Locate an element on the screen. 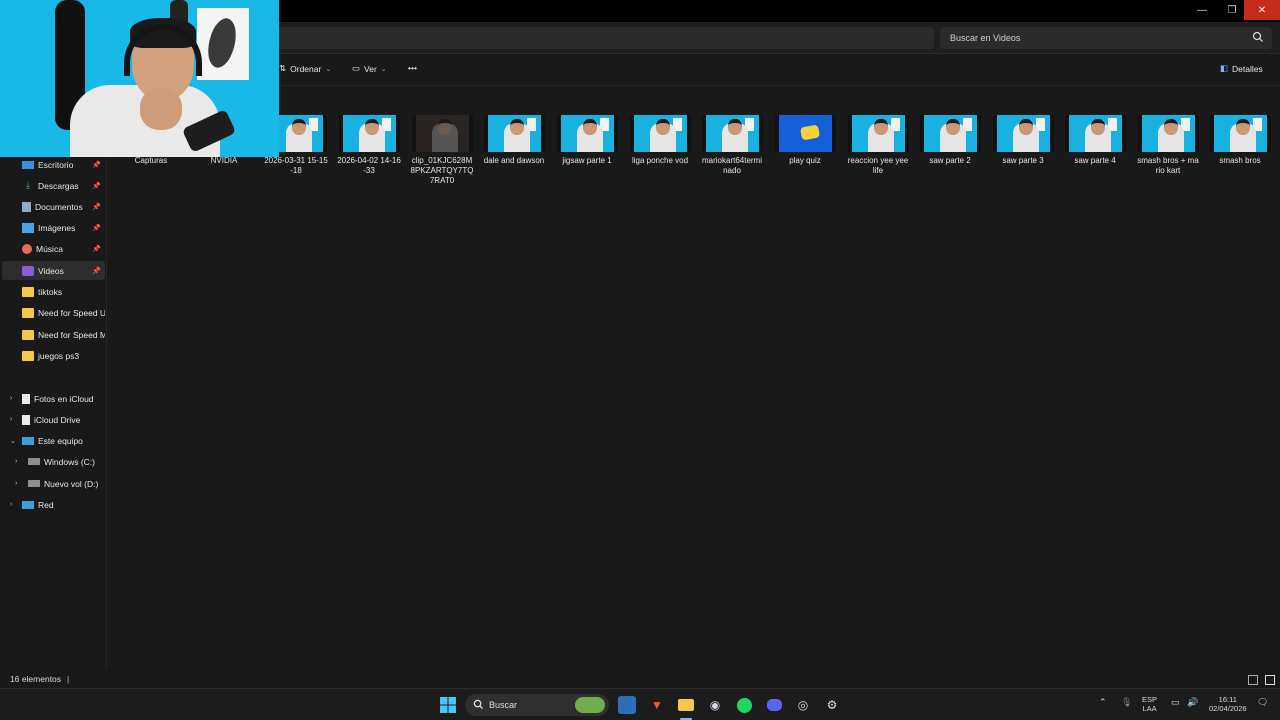  file-item-video: liga ponche vod is located at coordinates (660, 140).